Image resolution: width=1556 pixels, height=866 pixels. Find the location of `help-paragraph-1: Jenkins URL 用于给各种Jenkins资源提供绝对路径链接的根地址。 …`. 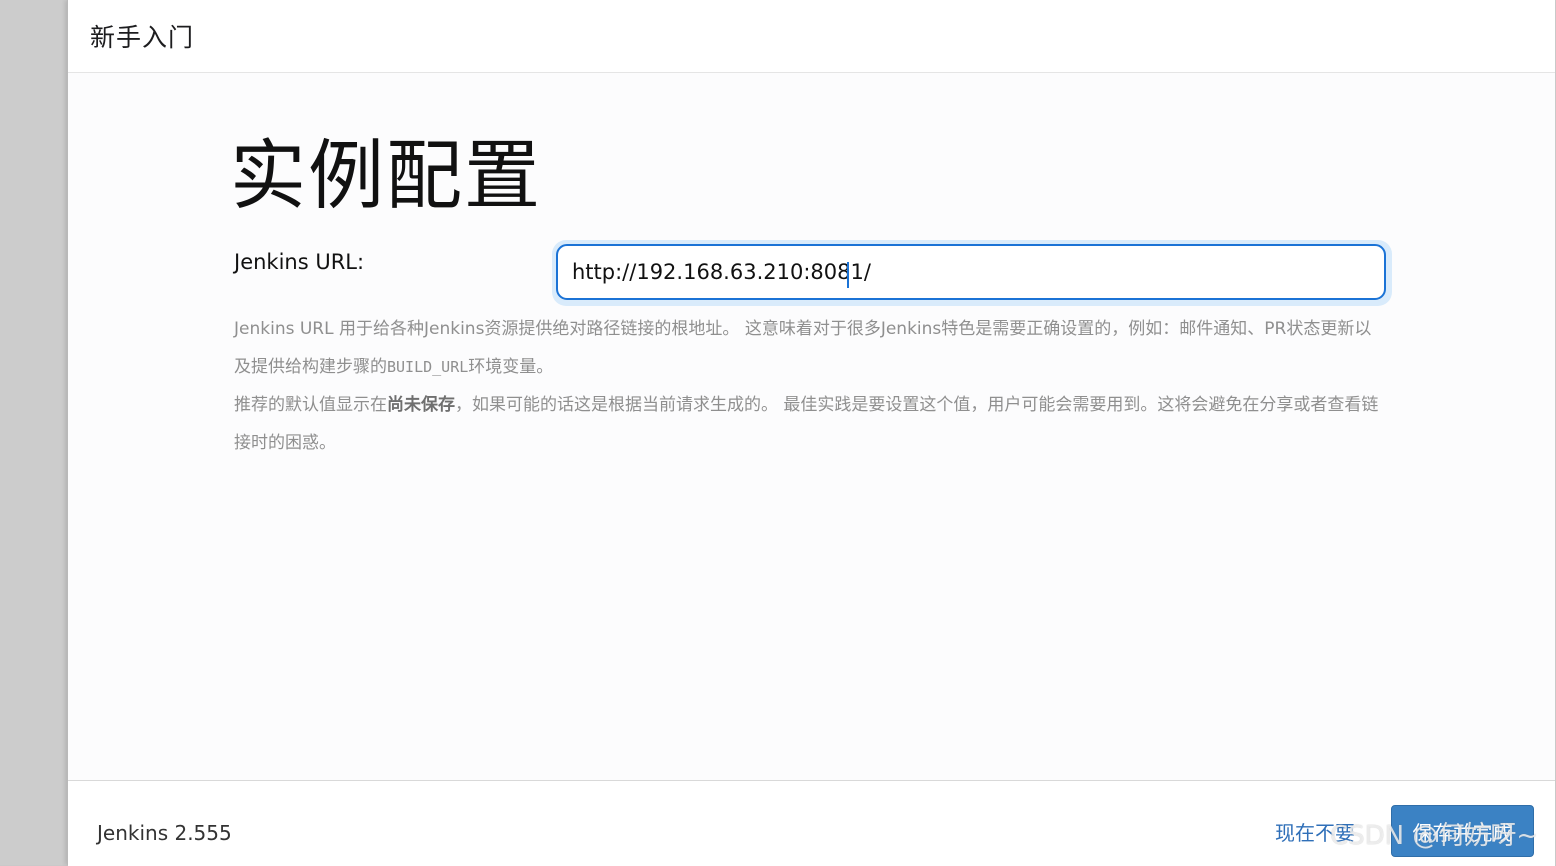

help-paragraph-1: Jenkins URL 用于给各种Jenkins资源提供绝对路径链接的根地址。 … is located at coordinates (803, 348).